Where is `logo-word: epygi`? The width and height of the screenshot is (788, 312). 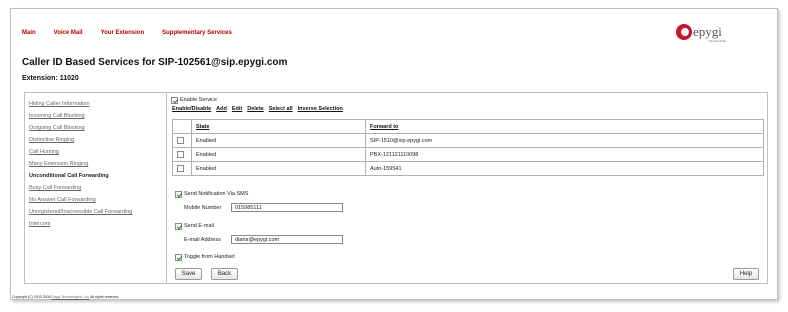 logo-word: epygi is located at coordinates (707, 31).